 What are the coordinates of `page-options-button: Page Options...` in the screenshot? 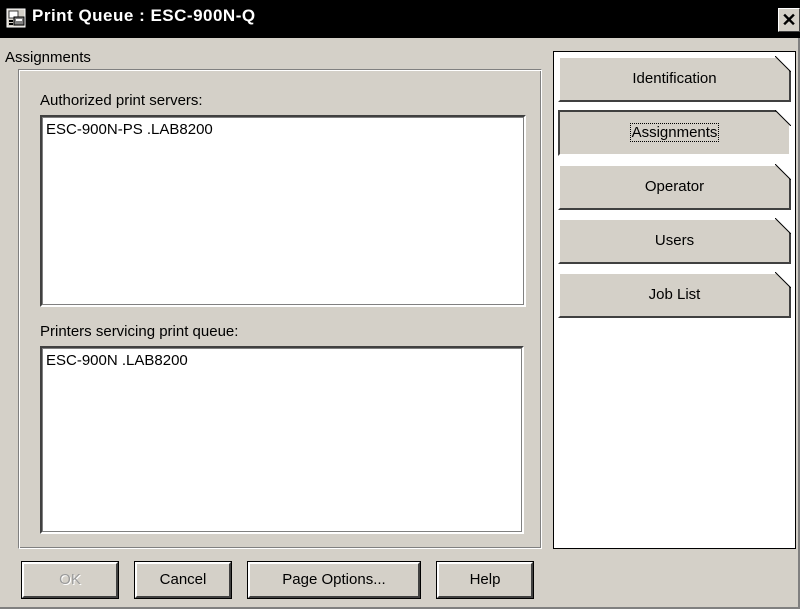 It's located at (334, 580).